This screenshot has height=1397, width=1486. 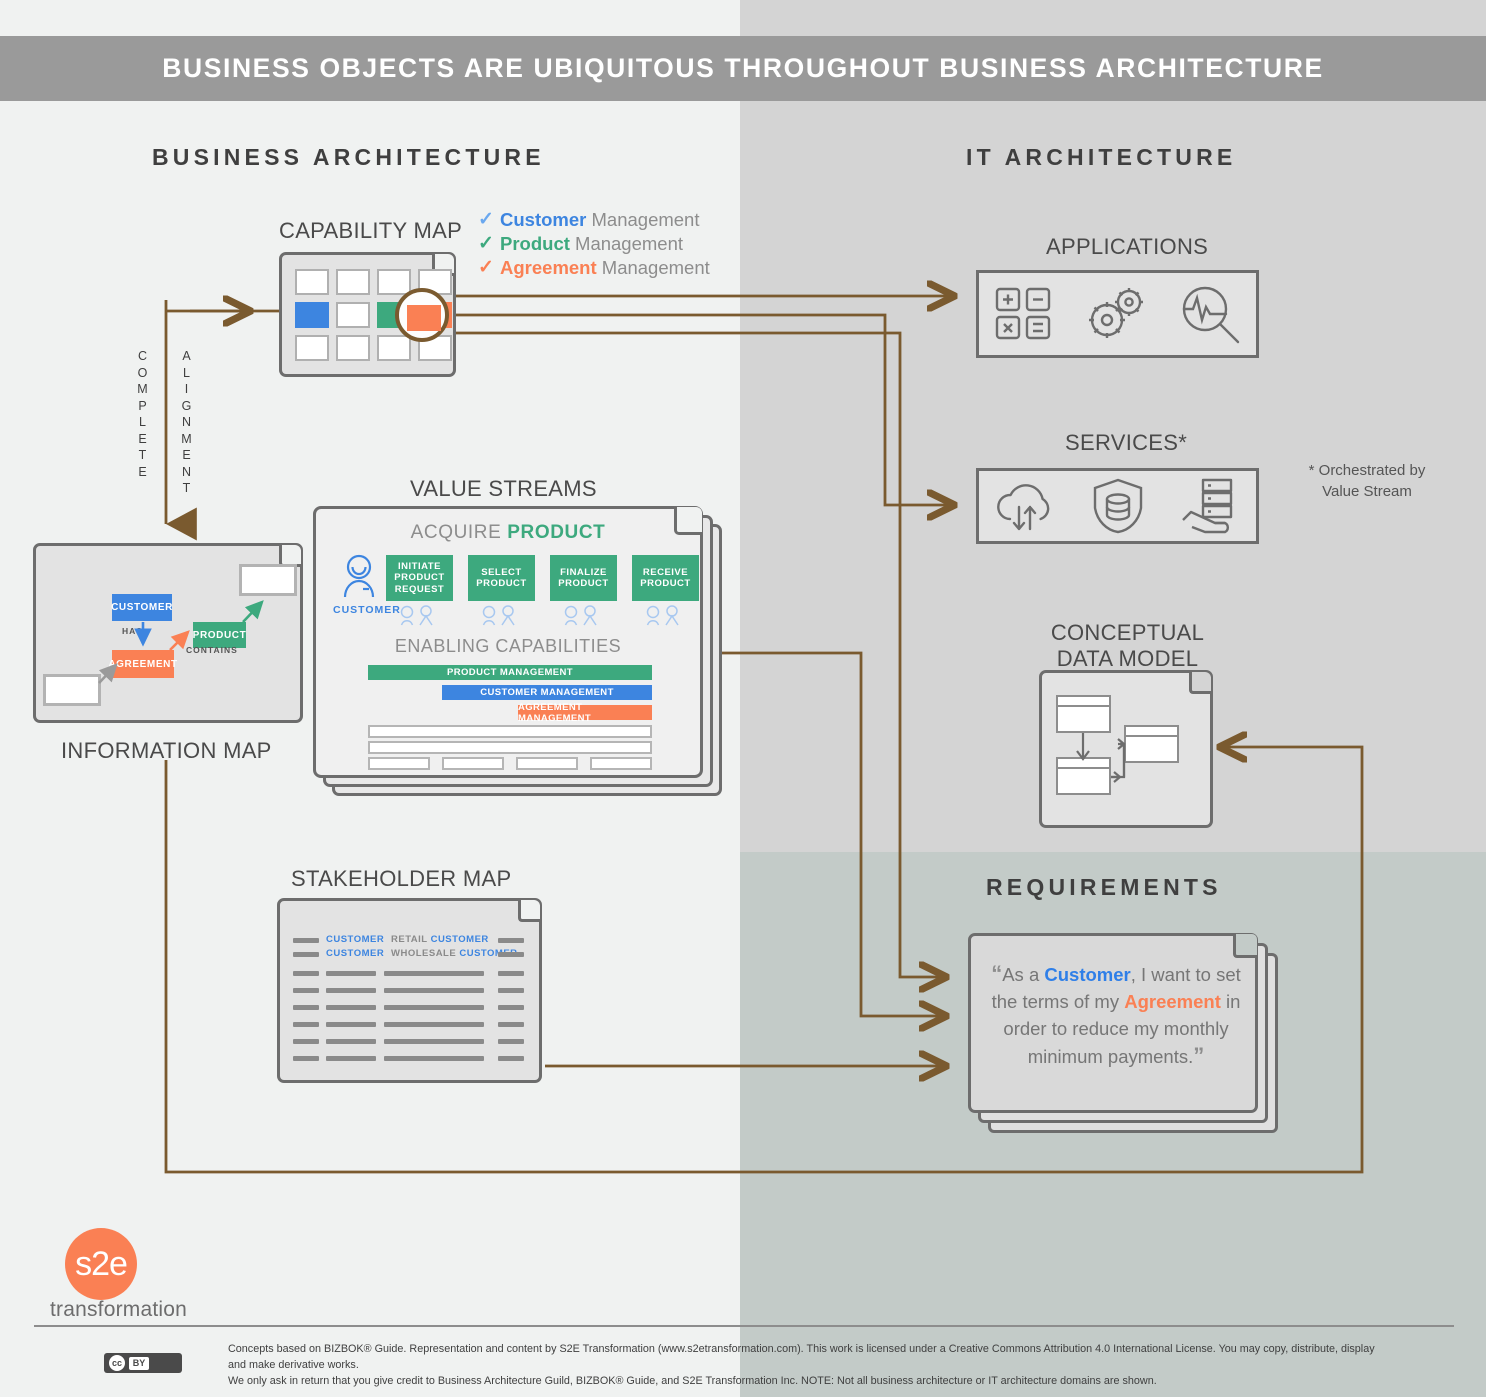 I want to click on customer-actor-icon, so click(x=359, y=576).